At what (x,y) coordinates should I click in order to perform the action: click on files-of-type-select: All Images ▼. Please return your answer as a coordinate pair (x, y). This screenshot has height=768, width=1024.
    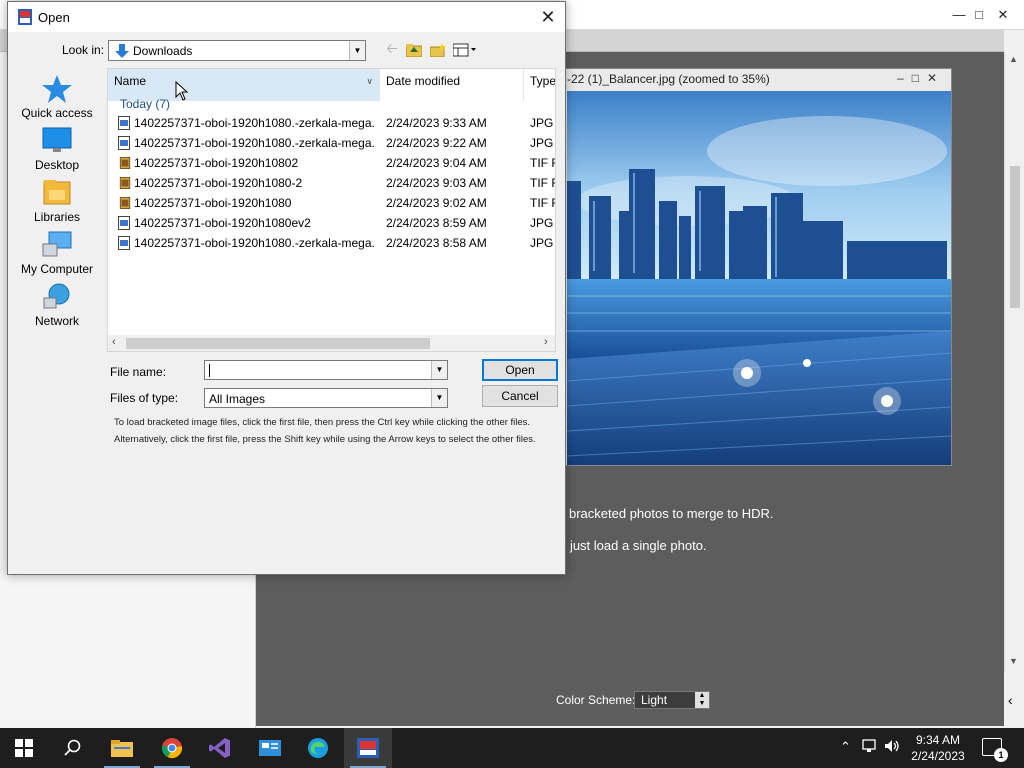
    Looking at the image, I should click on (326, 398).